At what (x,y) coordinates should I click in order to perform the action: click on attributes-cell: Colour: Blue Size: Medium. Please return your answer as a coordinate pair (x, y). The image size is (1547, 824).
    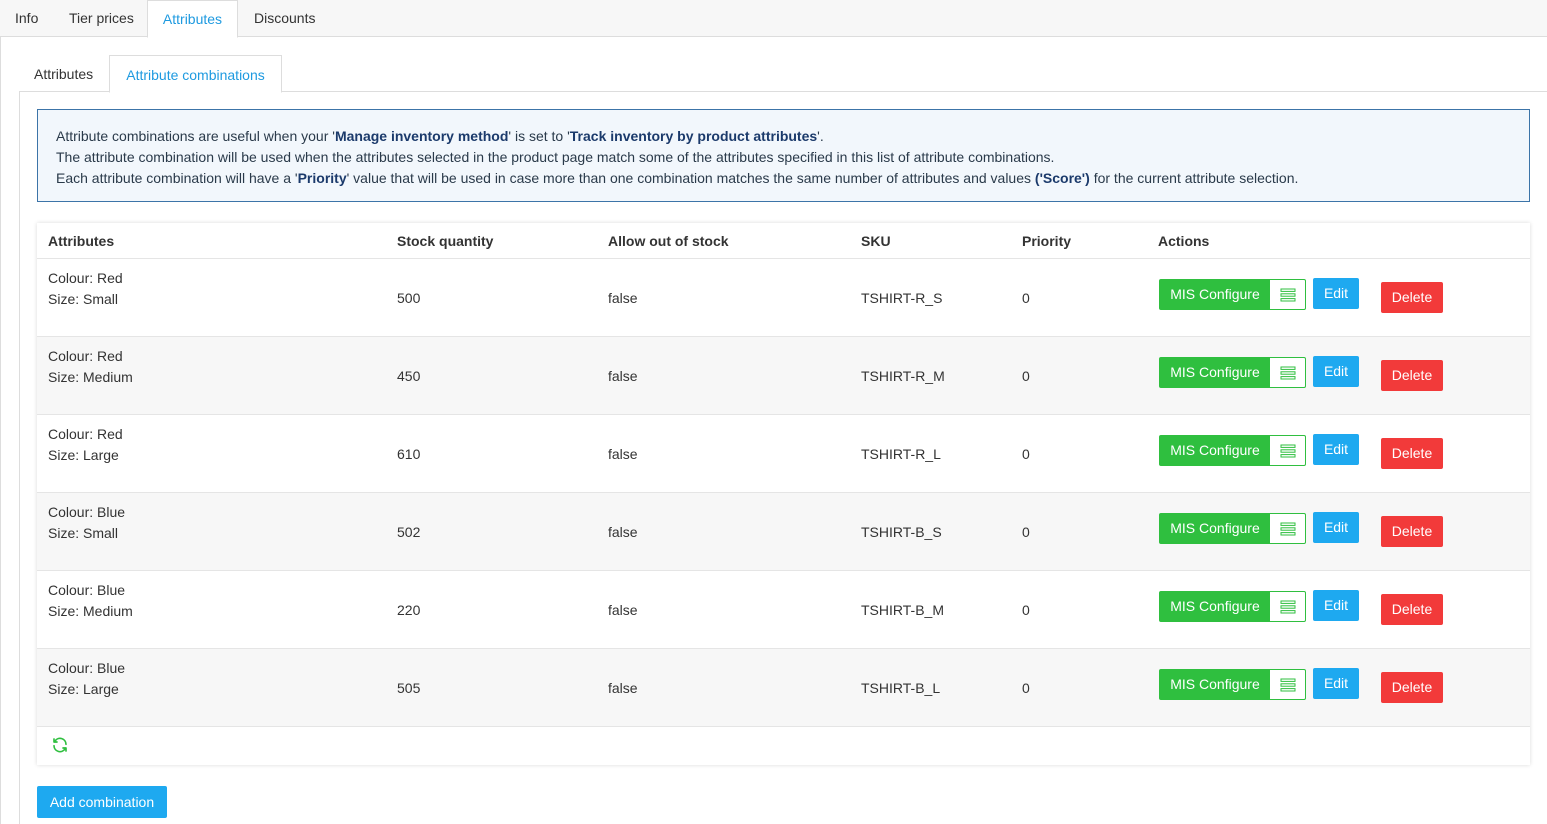
    Looking at the image, I should click on (90, 601).